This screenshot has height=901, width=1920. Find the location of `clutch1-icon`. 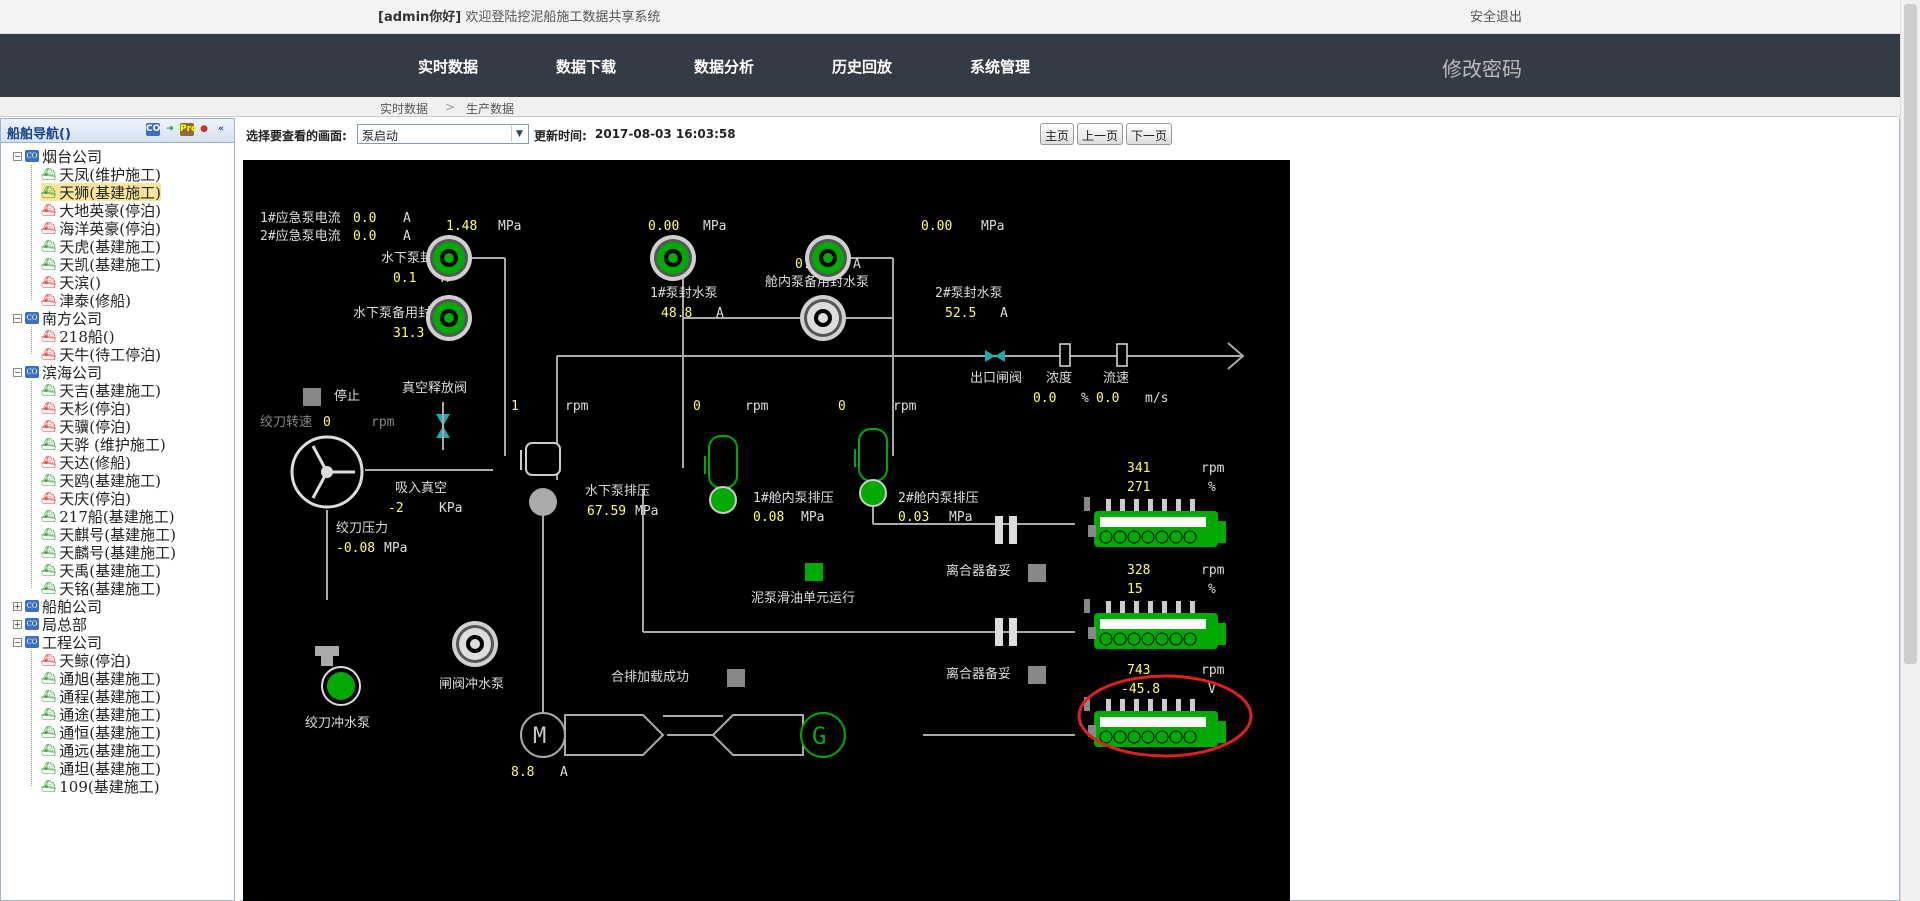

clutch1-icon is located at coordinates (1006, 530).